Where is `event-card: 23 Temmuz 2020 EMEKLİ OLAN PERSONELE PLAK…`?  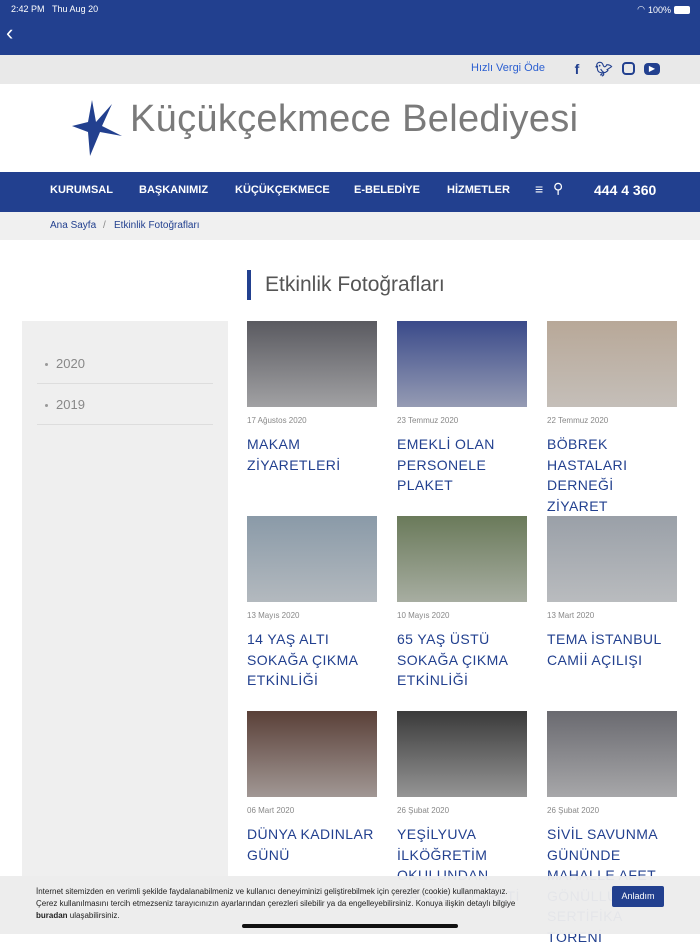
event-card: 23 Temmuz 2020 EMEKLİ OLAN PERSONELE PLAK… is located at coordinates (462, 408).